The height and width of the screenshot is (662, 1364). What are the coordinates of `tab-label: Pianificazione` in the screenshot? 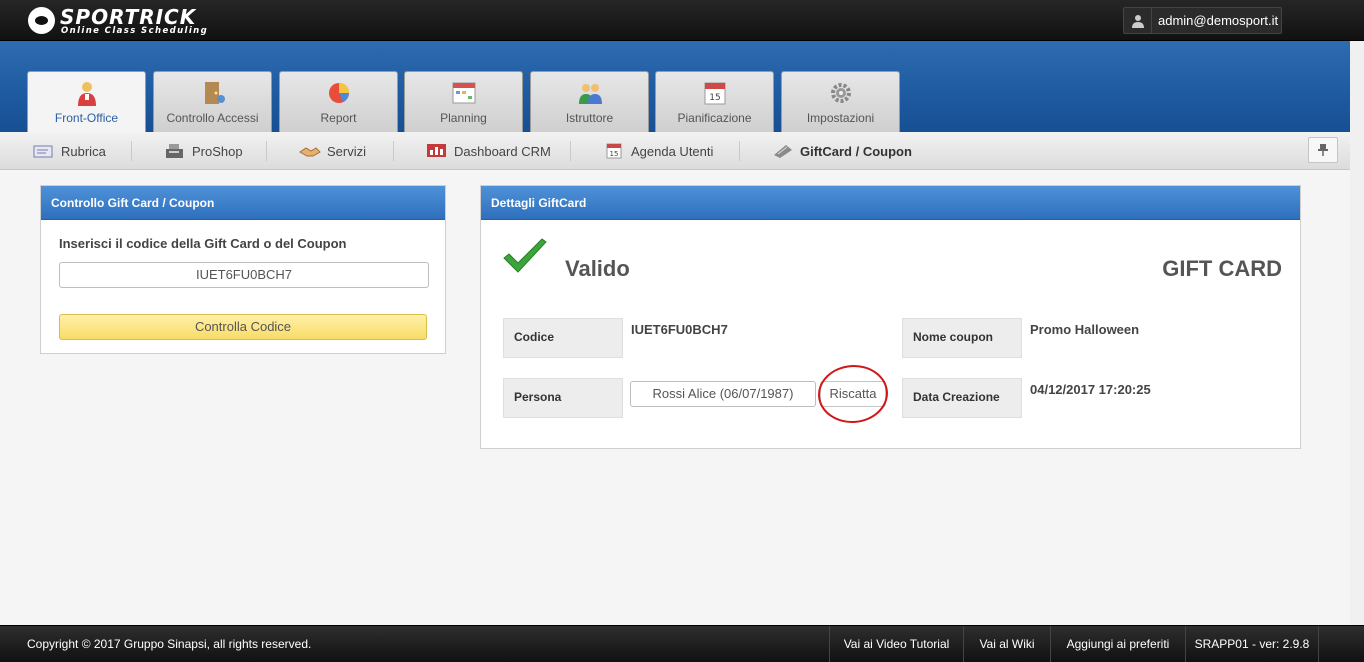 It's located at (714, 118).